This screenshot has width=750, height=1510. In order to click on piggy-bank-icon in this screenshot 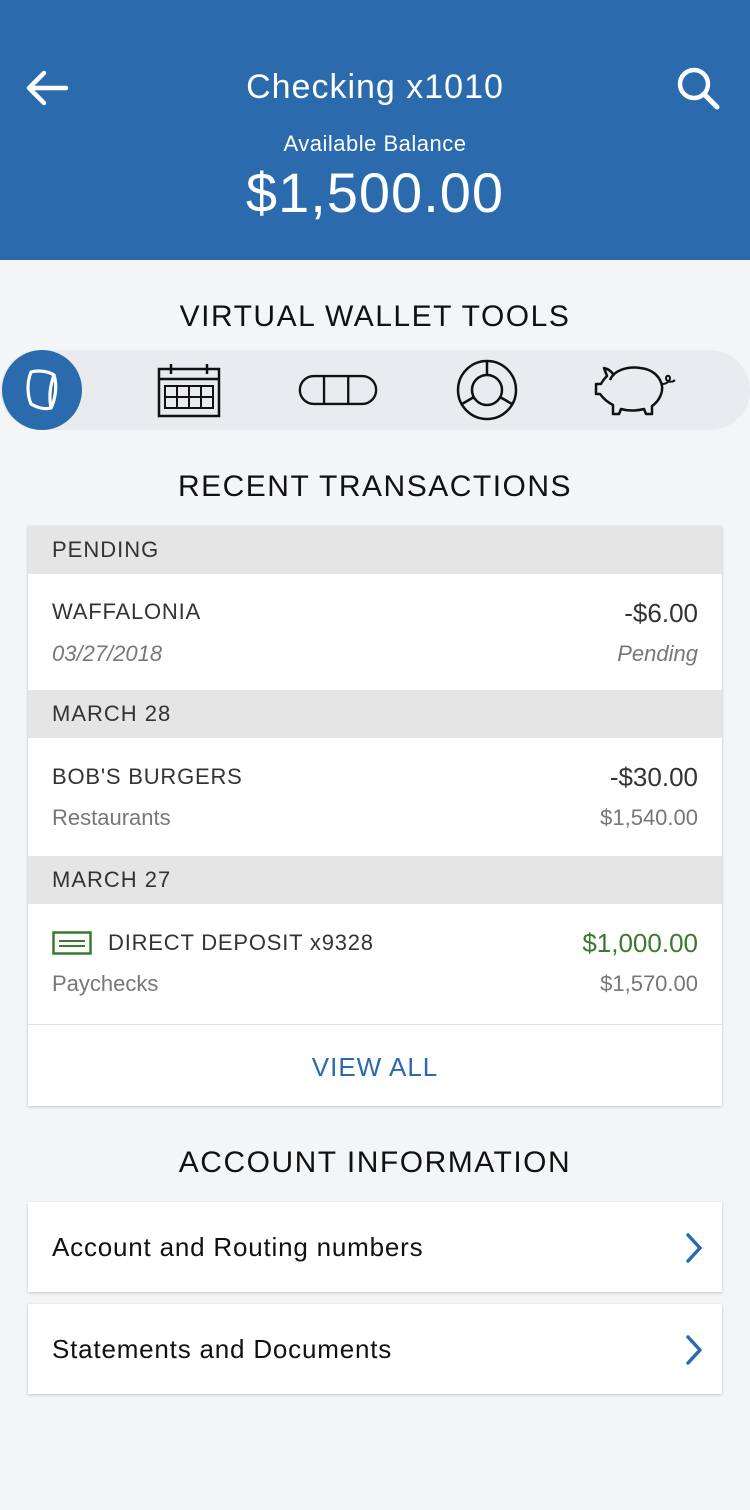, I will do `click(635, 391)`.